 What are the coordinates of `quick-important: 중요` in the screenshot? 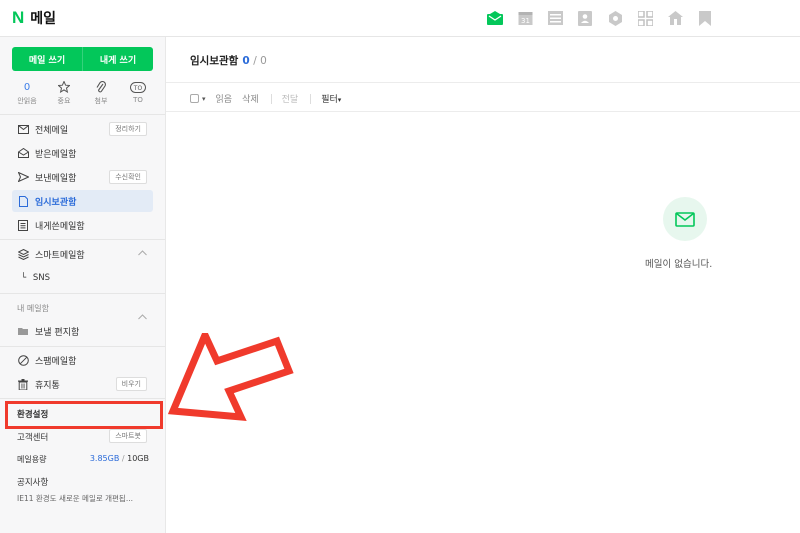 It's located at (64, 92).